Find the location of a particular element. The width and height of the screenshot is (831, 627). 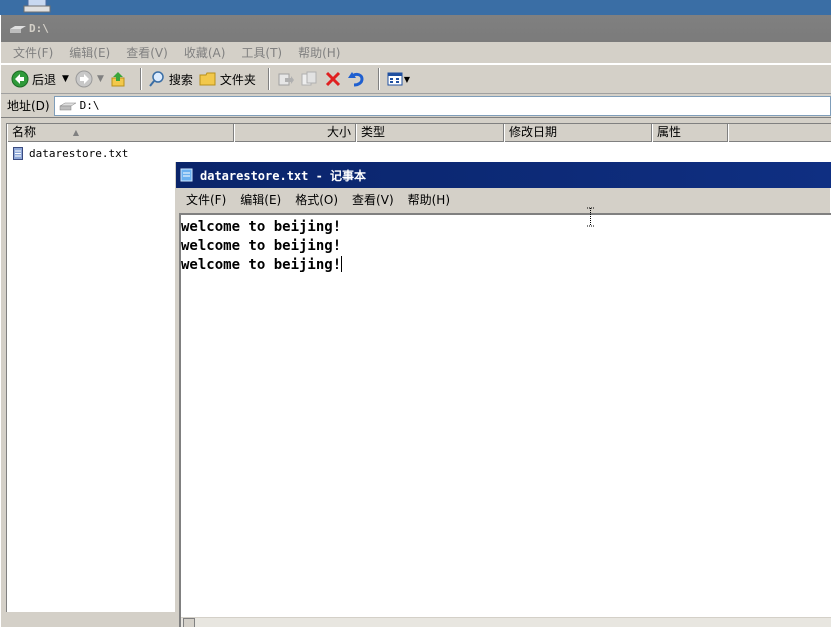

file-name: datarestore.txt is located at coordinates (79, 153).